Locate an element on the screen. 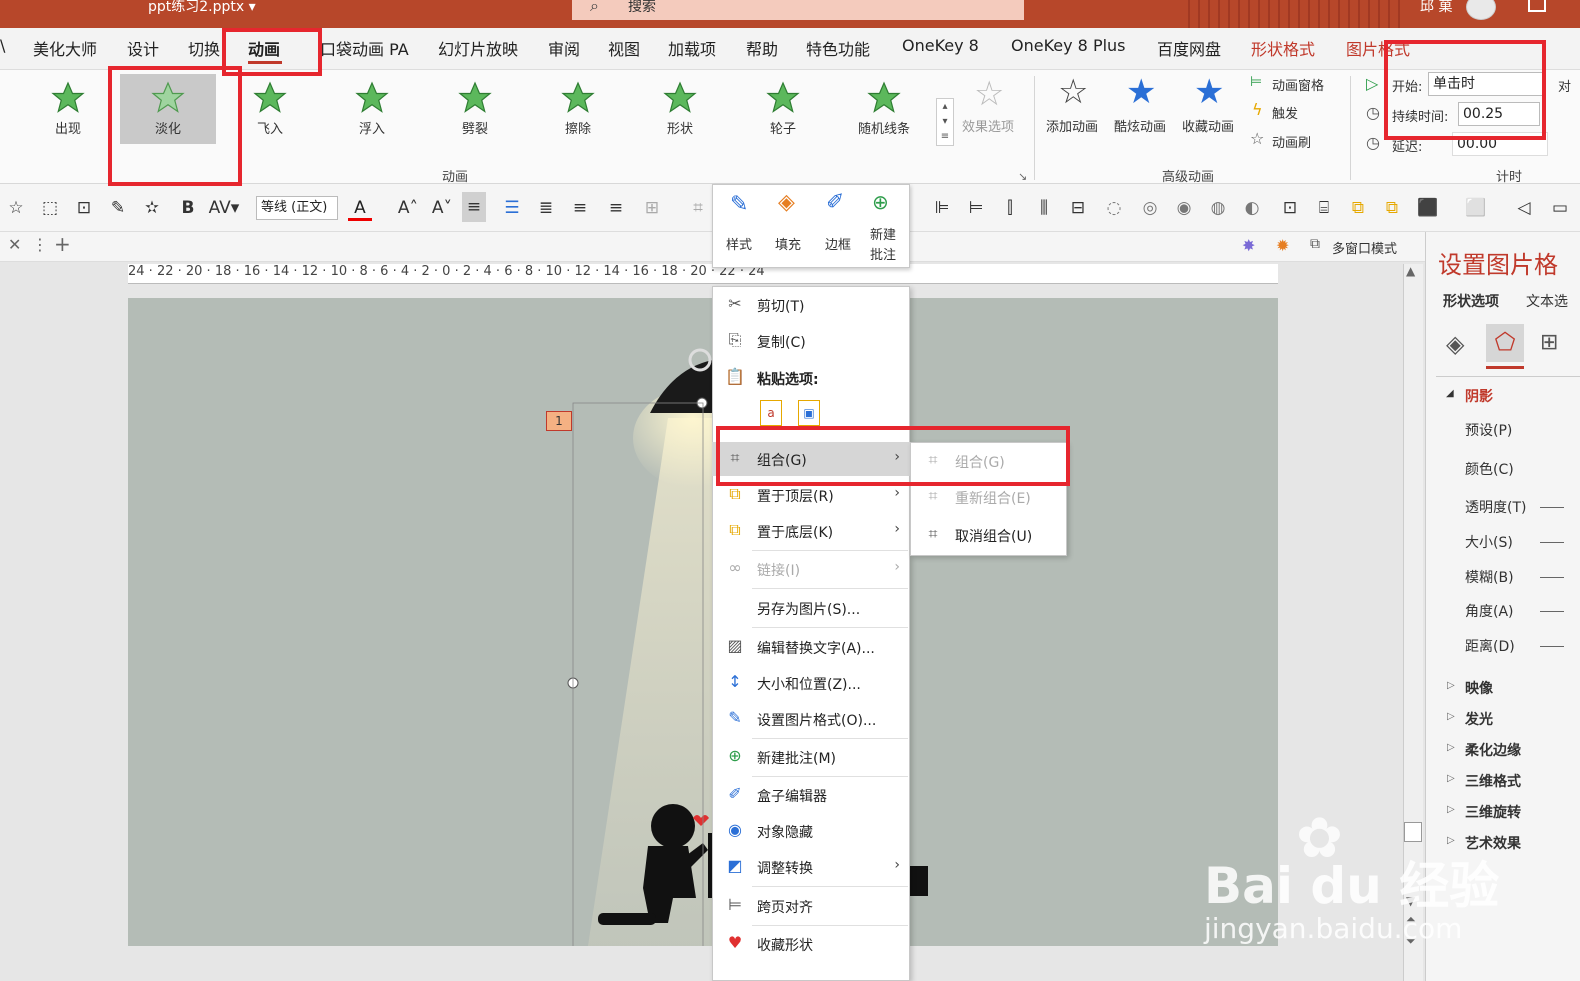  menu-cross-page-align: ⊨ 跨页对齐 is located at coordinates (811, 906).